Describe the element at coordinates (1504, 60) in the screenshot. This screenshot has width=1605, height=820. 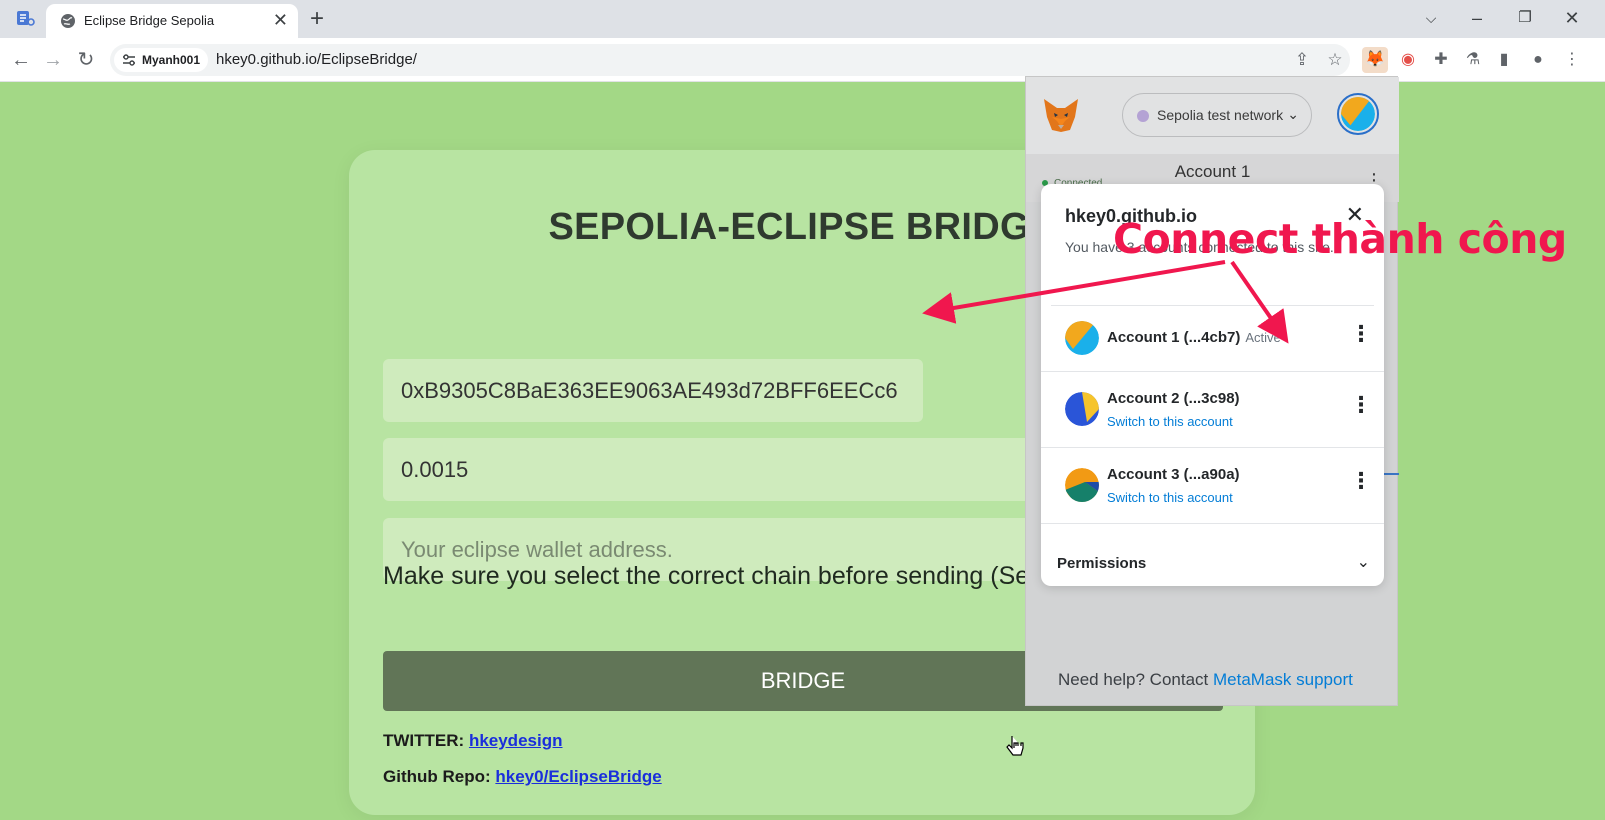
I see `side-panel-icon: ▮` at that location.